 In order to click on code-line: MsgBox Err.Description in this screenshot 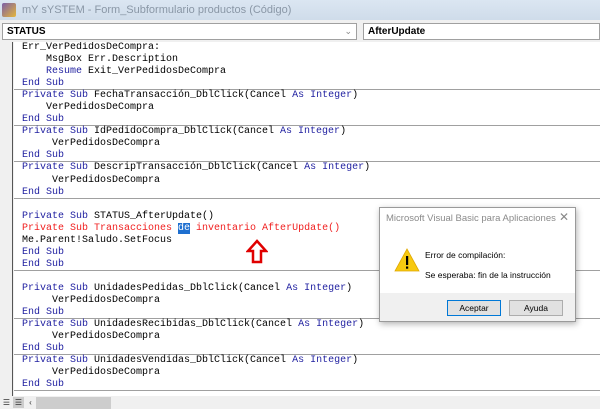, I will do `click(307, 60)`.